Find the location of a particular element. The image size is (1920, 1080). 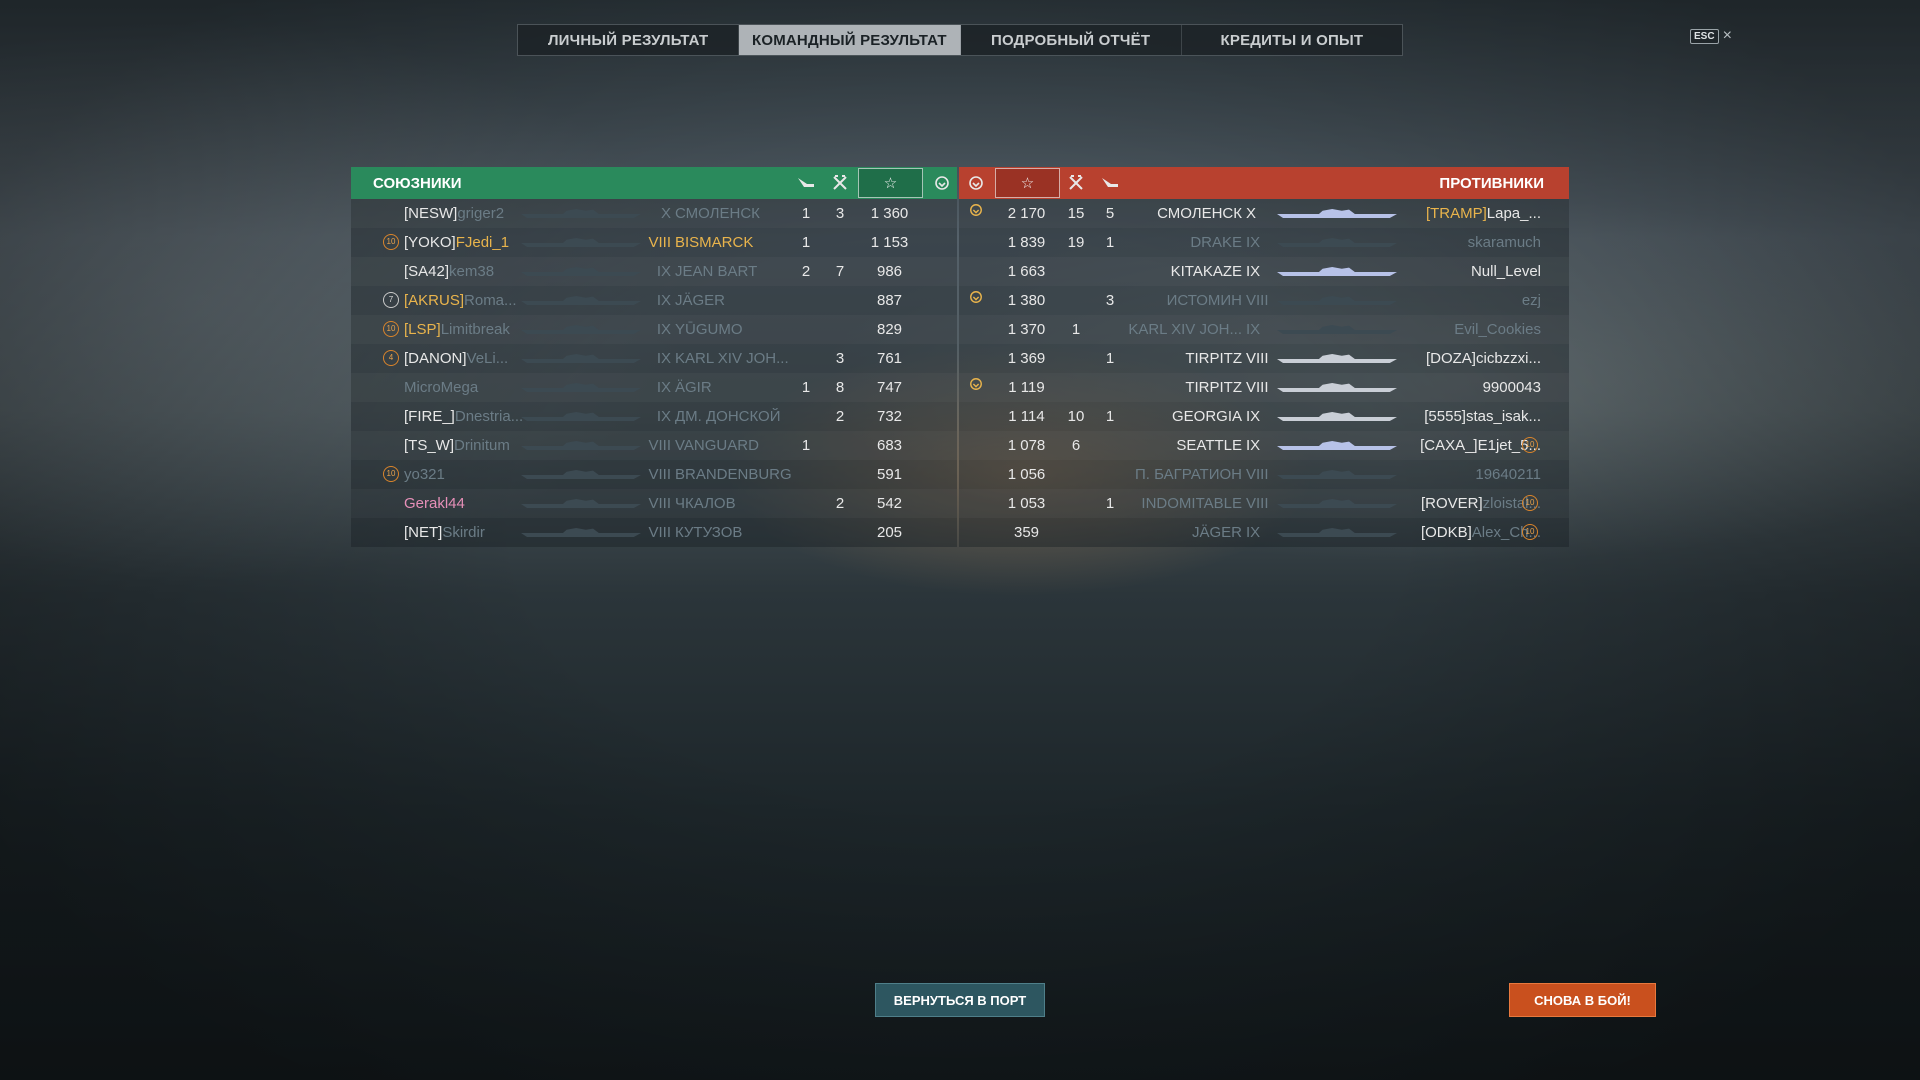

base-xp: 732 is located at coordinates (889, 416).